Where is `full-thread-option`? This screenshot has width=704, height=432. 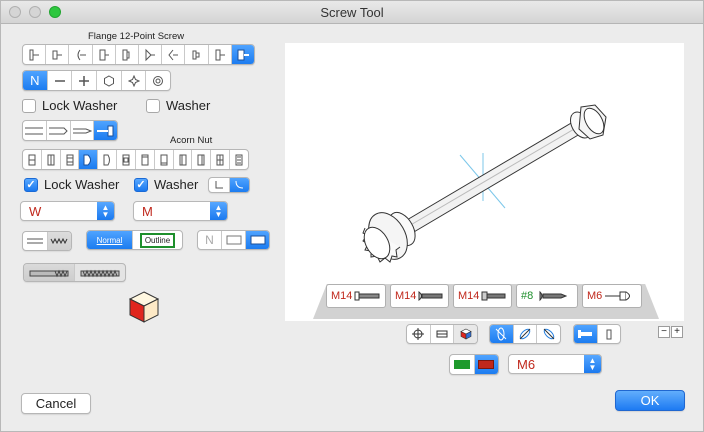
full-thread-option is located at coordinates (100, 272).